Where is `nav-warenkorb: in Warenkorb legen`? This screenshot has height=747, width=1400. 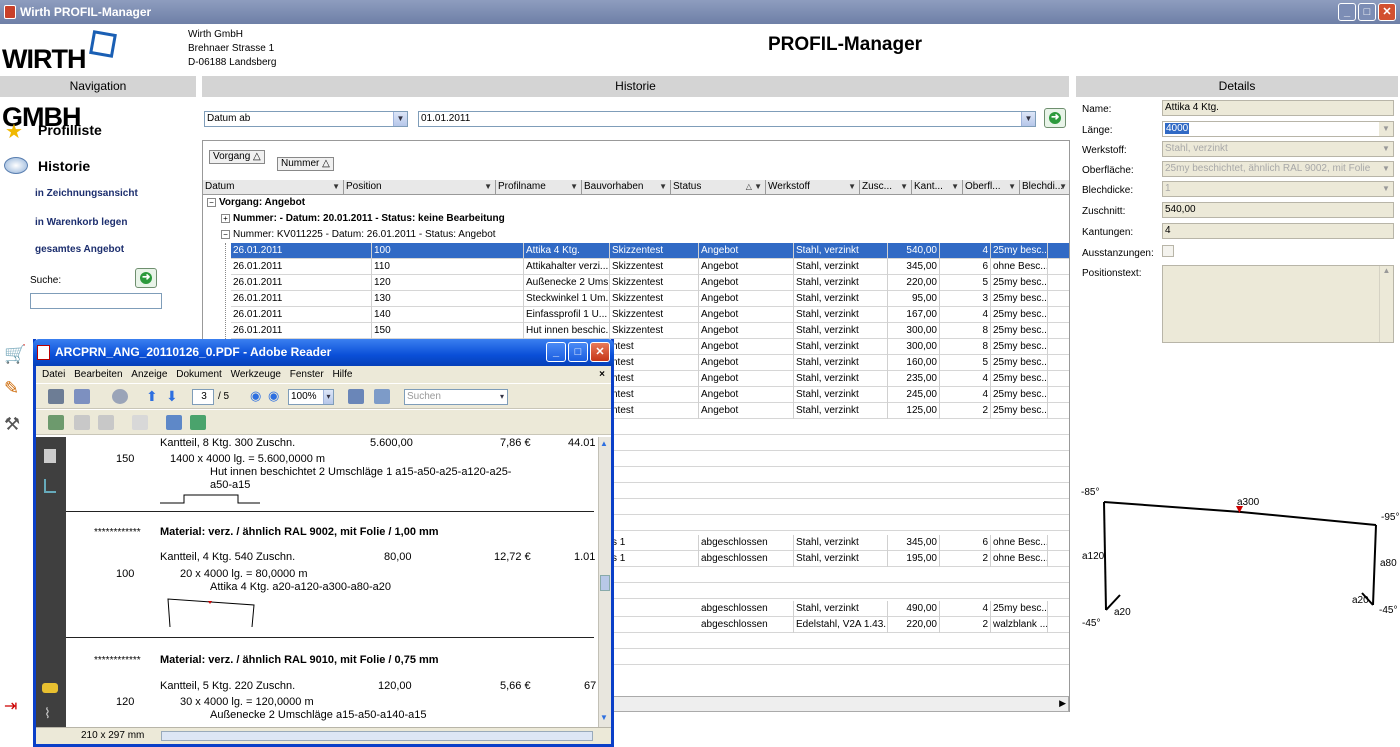 nav-warenkorb: in Warenkorb legen is located at coordinates (81, 222).